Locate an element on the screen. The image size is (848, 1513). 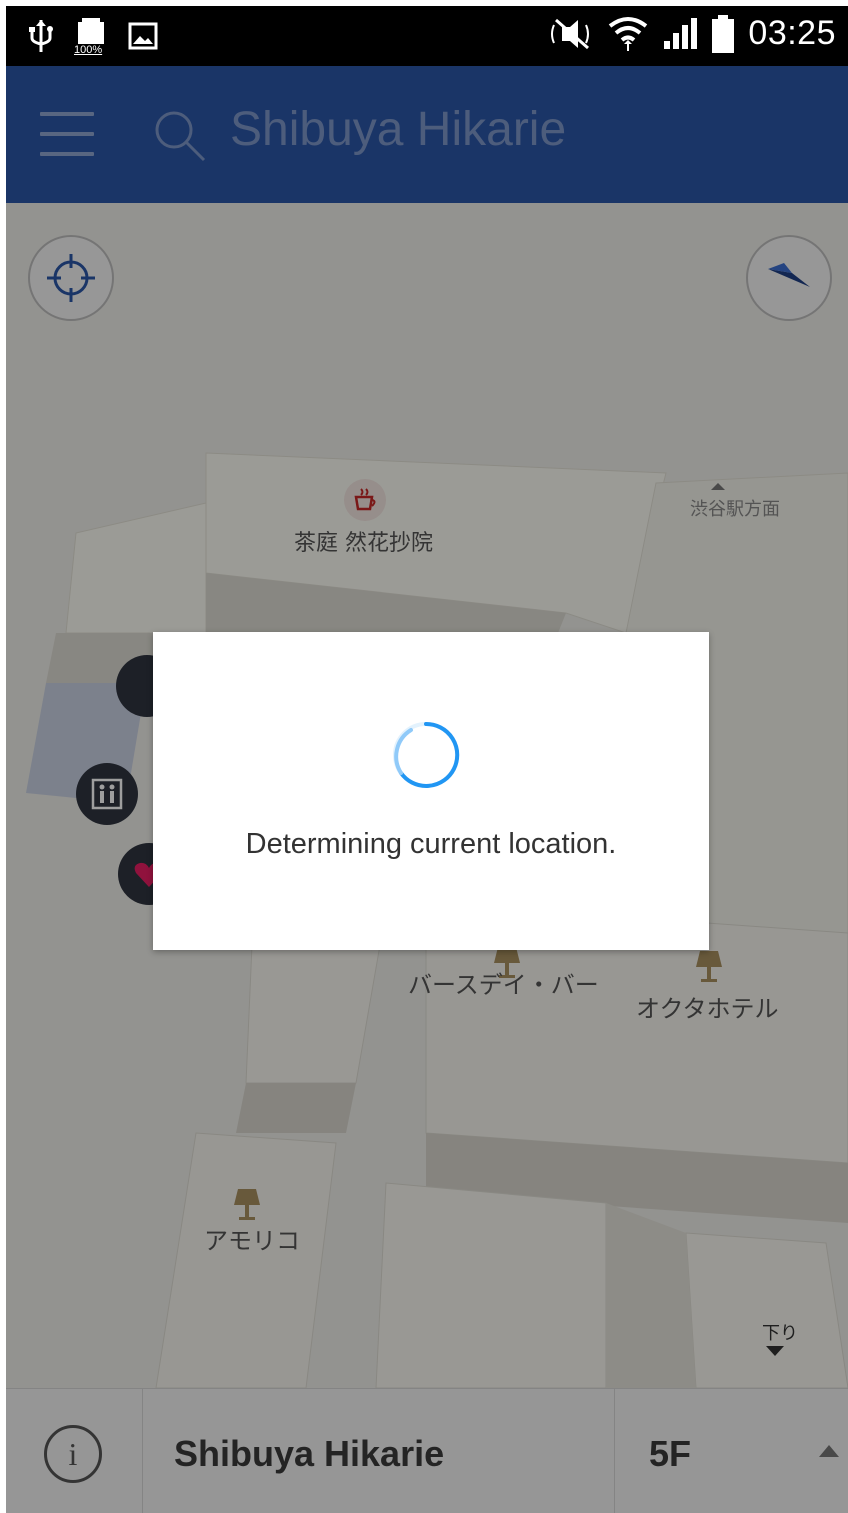
mute-icon is located at coordinates (570, 33).